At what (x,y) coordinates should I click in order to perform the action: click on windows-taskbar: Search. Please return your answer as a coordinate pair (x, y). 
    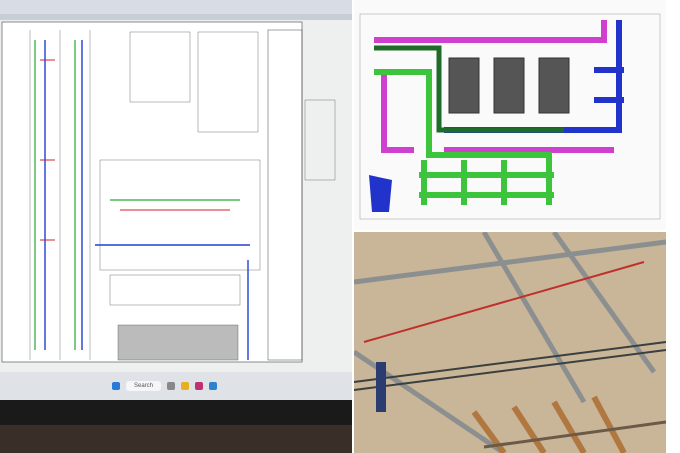
    Looking at the image, I should click on (176, 386).